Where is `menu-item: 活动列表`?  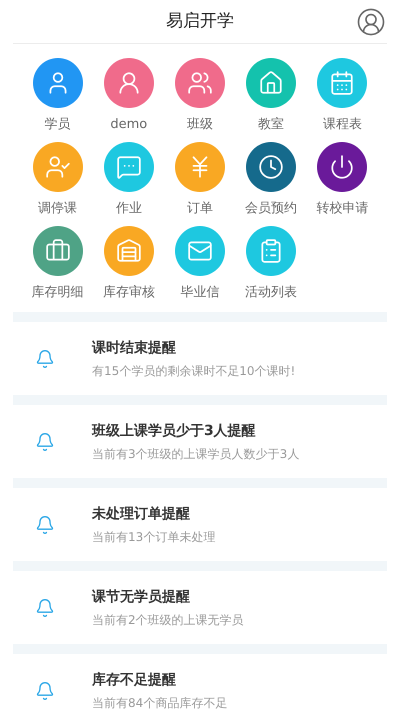 menu-item: 活动列表 is located at coordinates (271, 264).